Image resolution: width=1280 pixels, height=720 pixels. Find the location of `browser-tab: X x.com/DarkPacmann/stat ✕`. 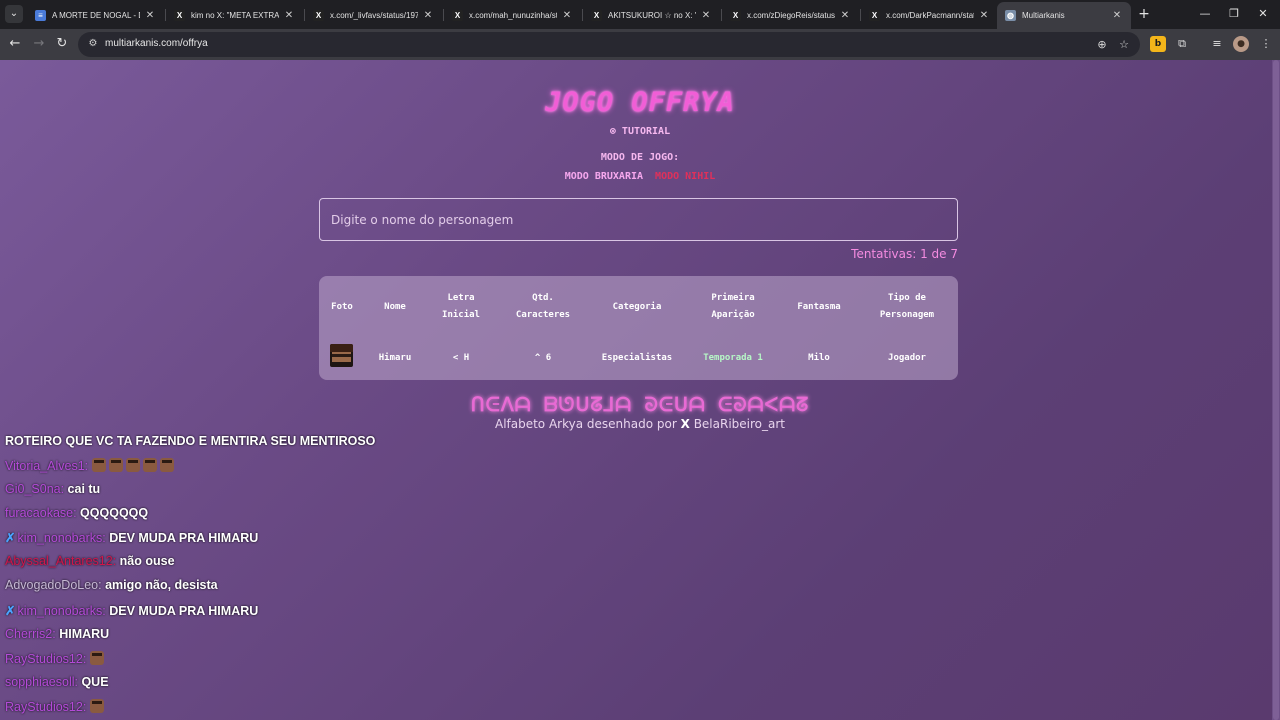

browser-tab: X x.com/DarkPacmann/stat ✕ is located at coordinates (929, 15).